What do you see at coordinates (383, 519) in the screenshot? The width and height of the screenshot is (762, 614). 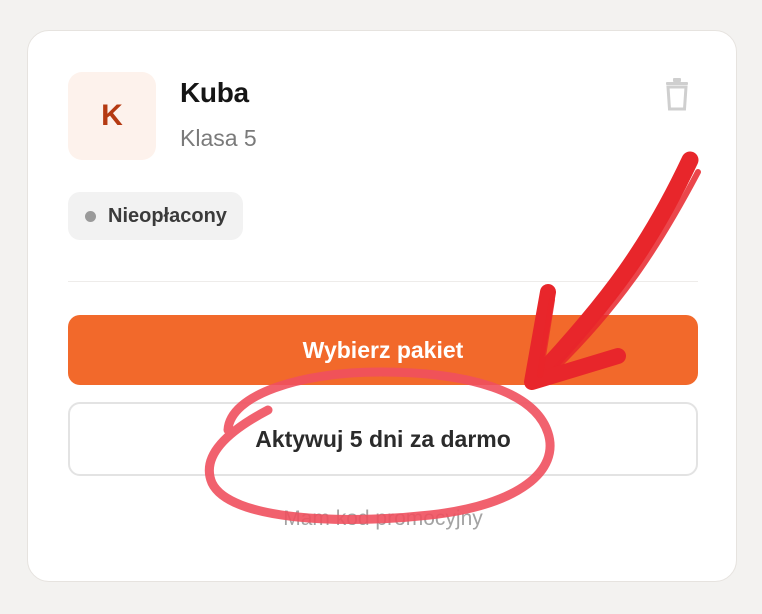 I see `promo-code-link: Mam kod promocyjny` at bounding box center [383, 519].